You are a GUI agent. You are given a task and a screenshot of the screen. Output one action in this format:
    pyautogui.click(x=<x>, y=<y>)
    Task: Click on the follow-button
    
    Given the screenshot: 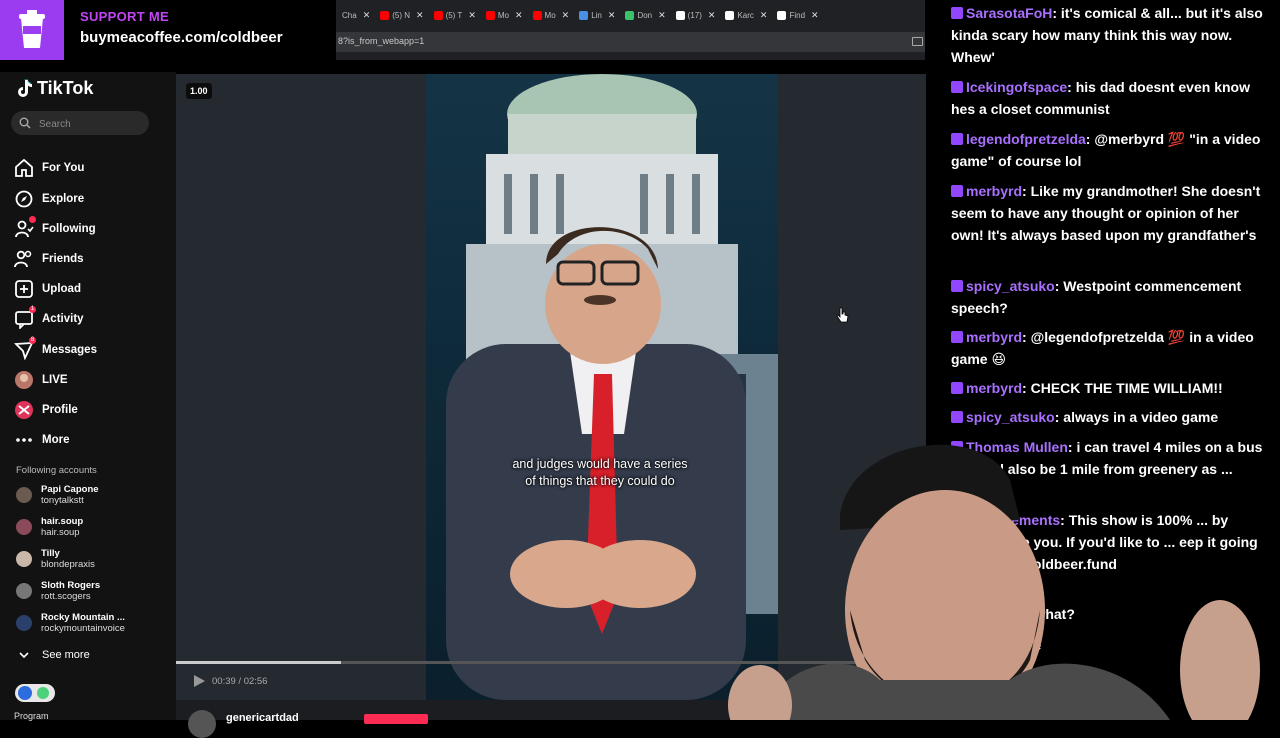 What is the action you would take?
    pyautogui.click(x=396, y=719)
    